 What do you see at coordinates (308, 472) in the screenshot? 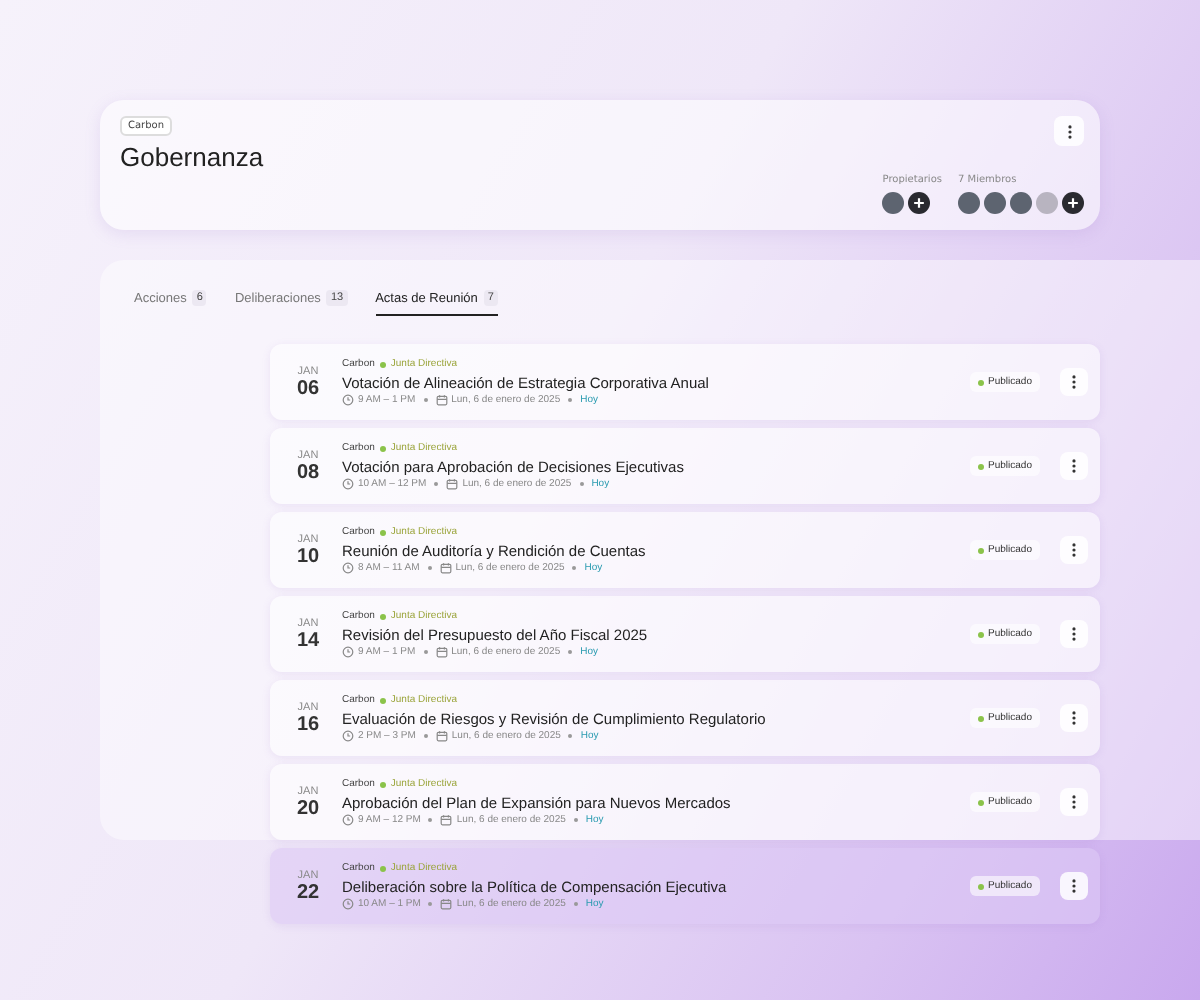
I see `day-number: 08` at bounding box center [308, 472].